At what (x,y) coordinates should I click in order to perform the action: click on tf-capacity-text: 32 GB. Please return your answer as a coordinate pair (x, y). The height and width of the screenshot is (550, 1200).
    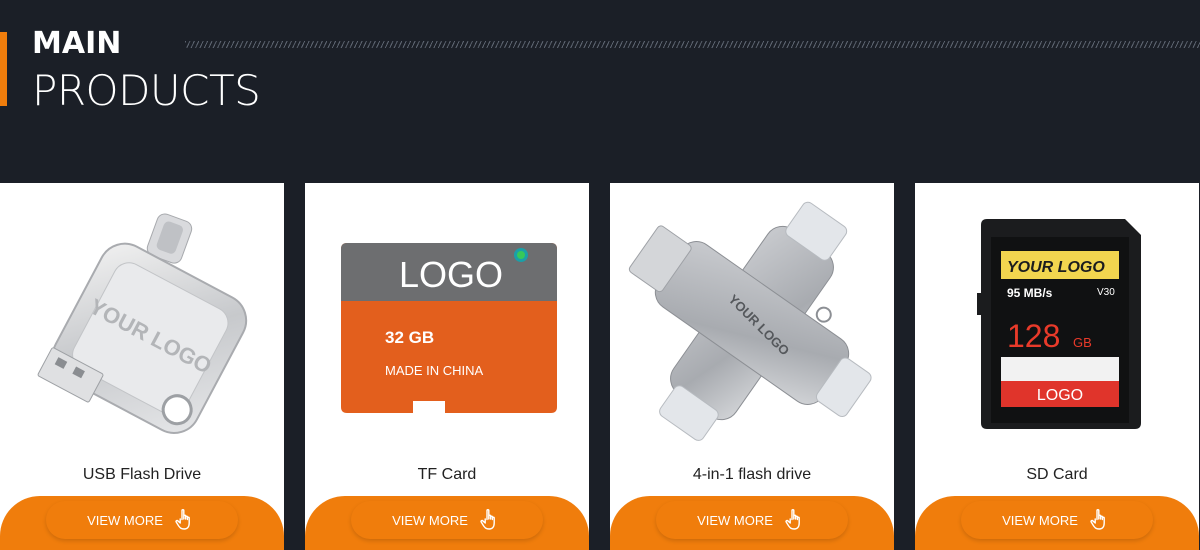
    Looking at the image, I should click on (409, 337).